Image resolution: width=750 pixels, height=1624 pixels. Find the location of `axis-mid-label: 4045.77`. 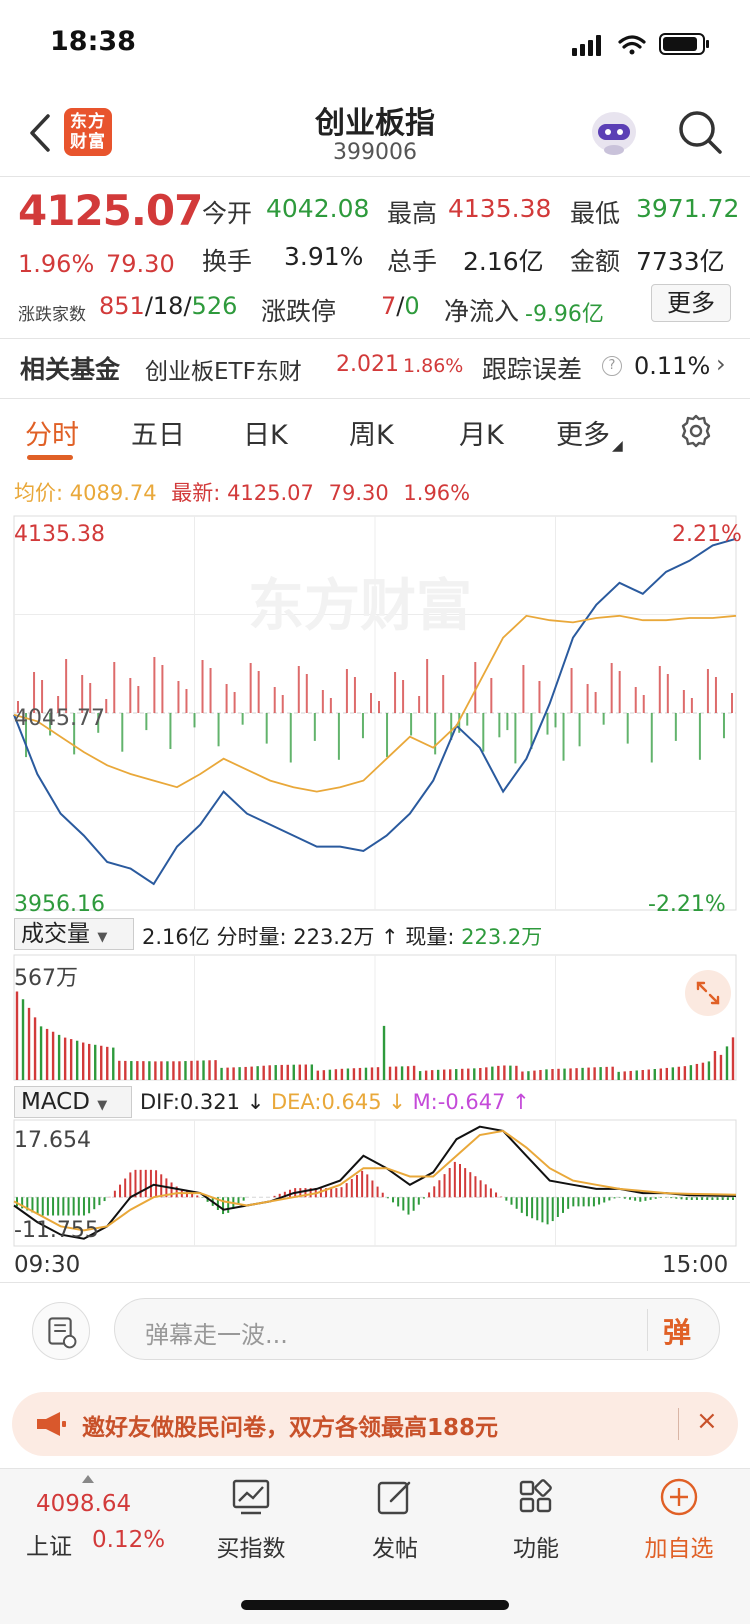

axis-mid-label: 4045.77 is located at coordinates (59, 718).